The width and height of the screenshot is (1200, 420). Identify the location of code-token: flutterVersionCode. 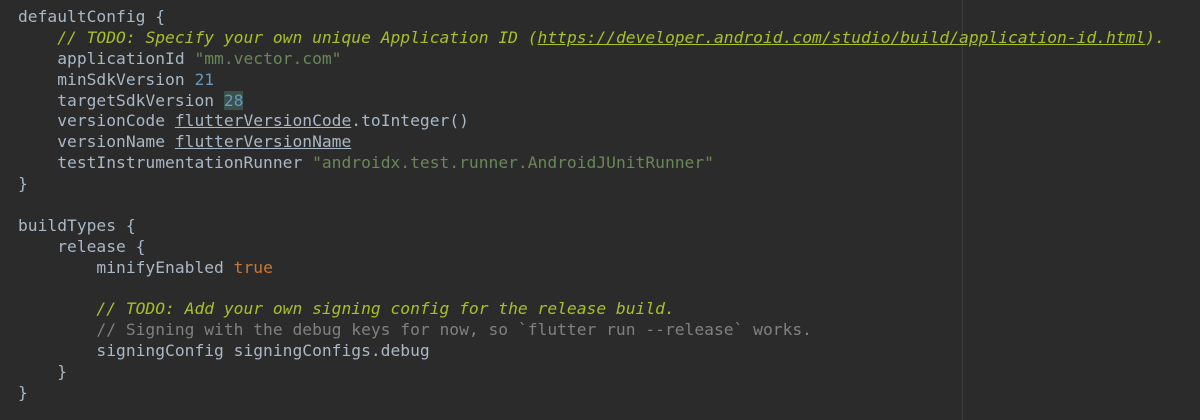
(263, 121).